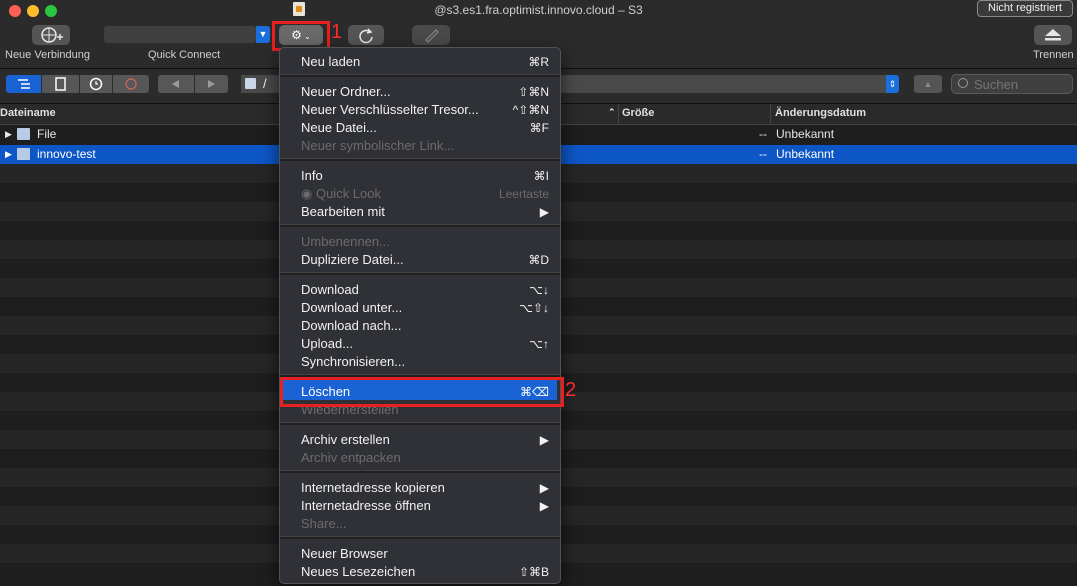  I want to click on network-icon, so click(131, 84).